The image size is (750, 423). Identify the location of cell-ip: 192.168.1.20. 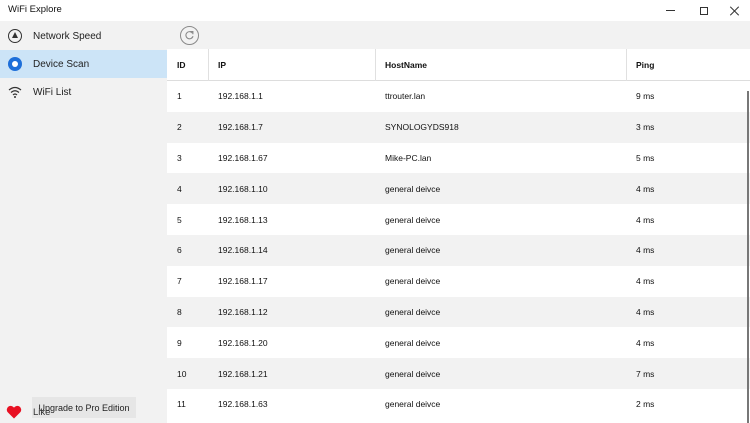
(243, 342).